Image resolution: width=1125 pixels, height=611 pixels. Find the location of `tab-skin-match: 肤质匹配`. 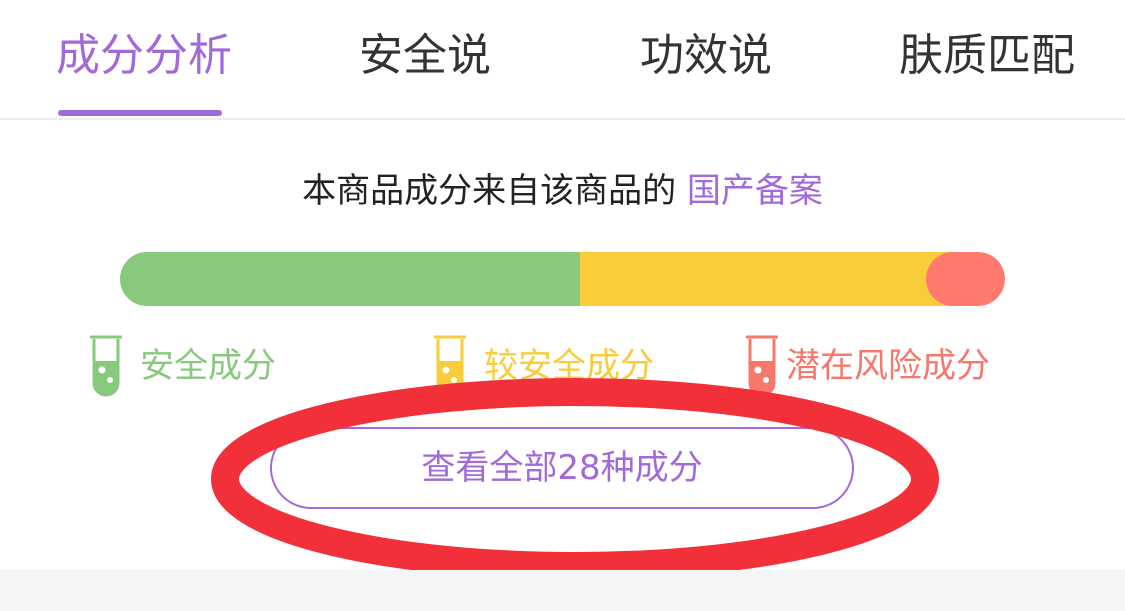

tab-skin-match: 肤质匹配 is located at coordinates (987, 56).